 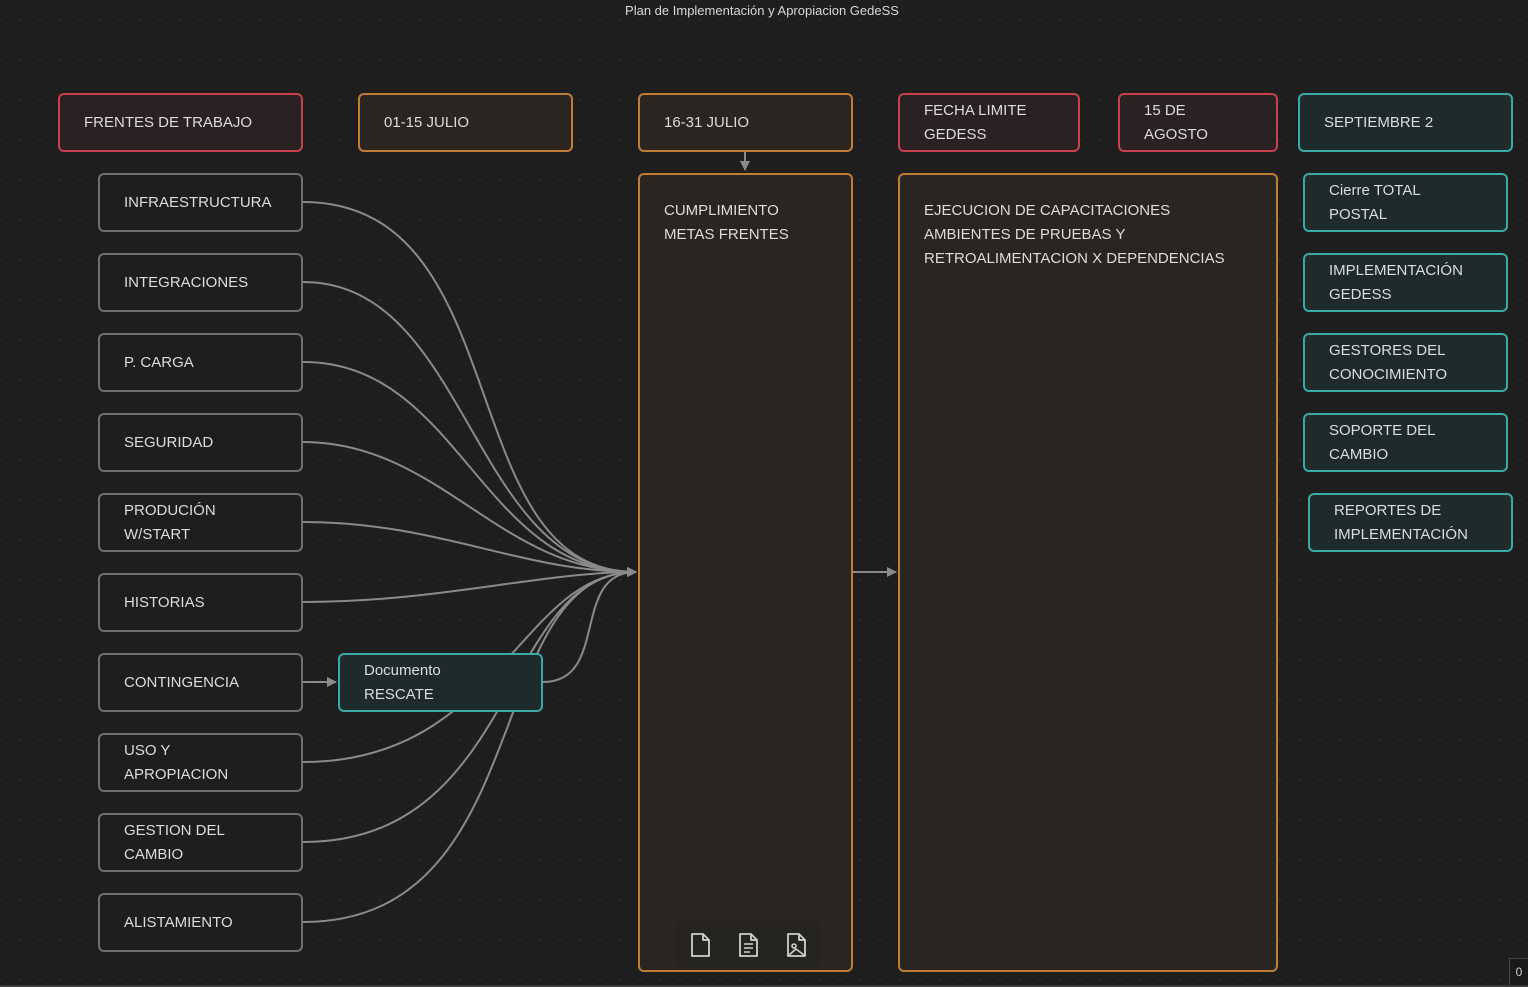 I want to click on header-15-de-agosto: 15 DE AGOSTO, so click(x=1198, y=122).